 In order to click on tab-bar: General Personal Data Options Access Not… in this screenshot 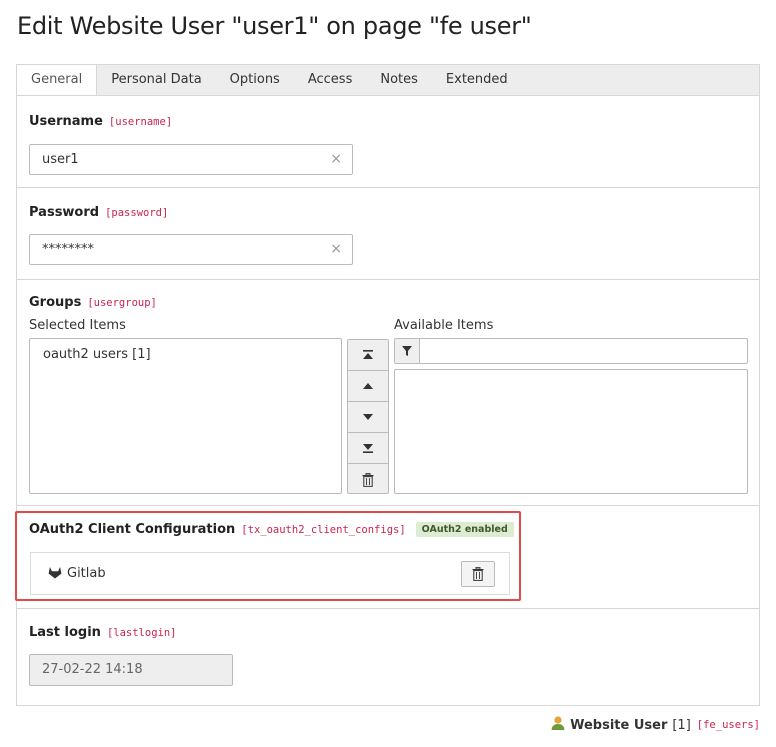, I will do `click(388, 80)`.